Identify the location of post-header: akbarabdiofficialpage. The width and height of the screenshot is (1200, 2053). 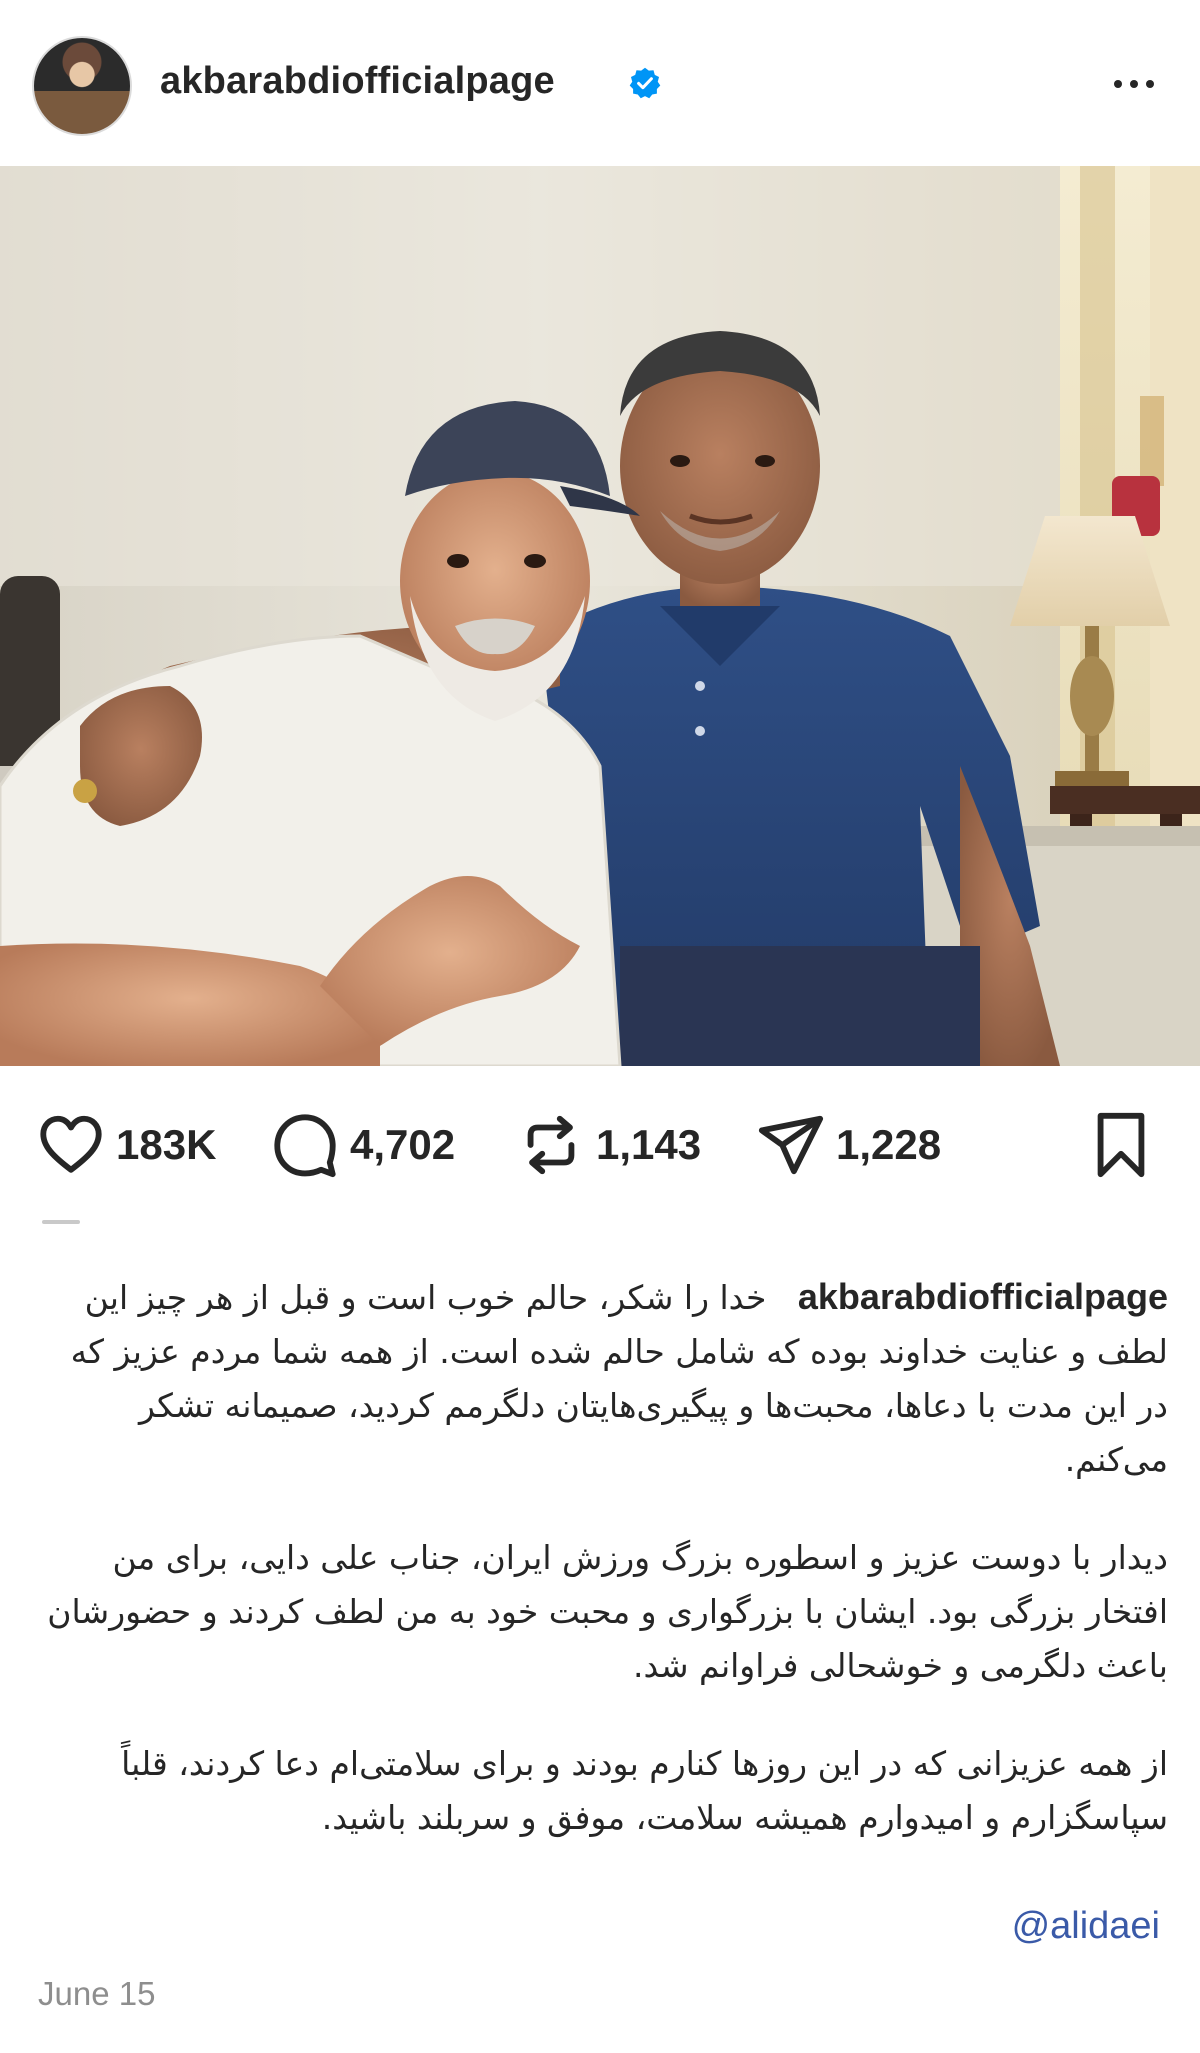
(600, 83).